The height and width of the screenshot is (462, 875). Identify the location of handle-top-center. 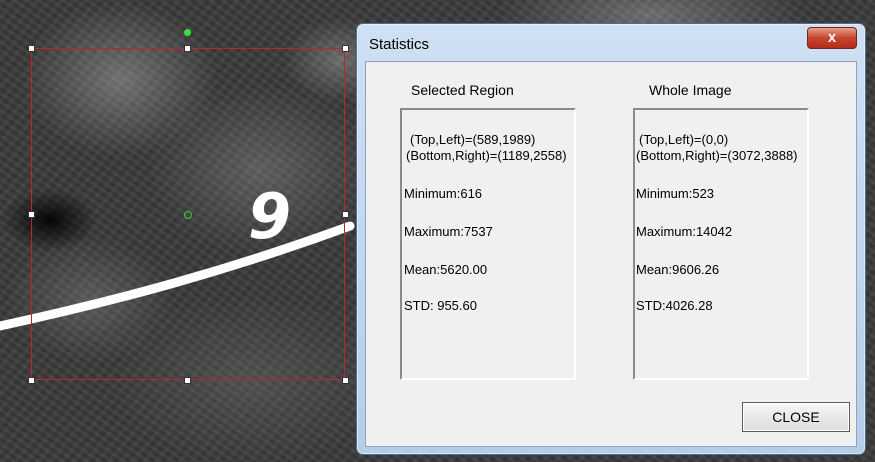
(187, 48).